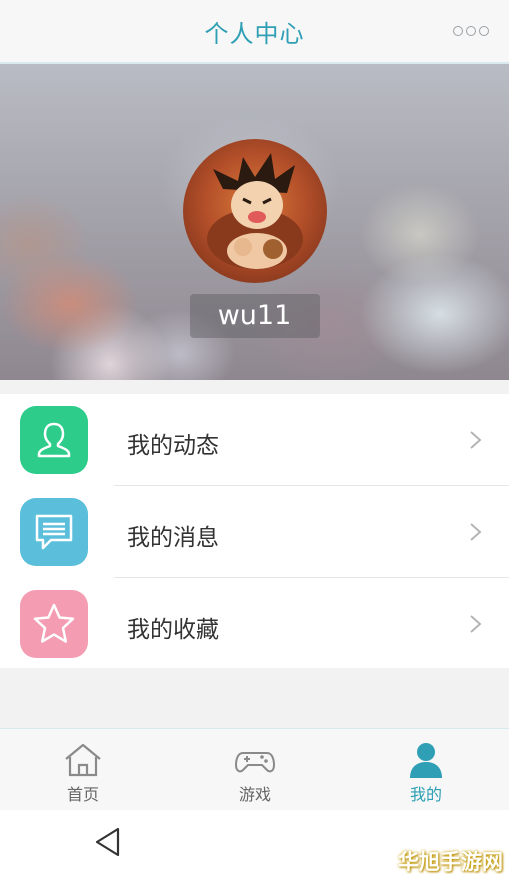  I want to click on page-title: 个人中心, so click(254, 34).